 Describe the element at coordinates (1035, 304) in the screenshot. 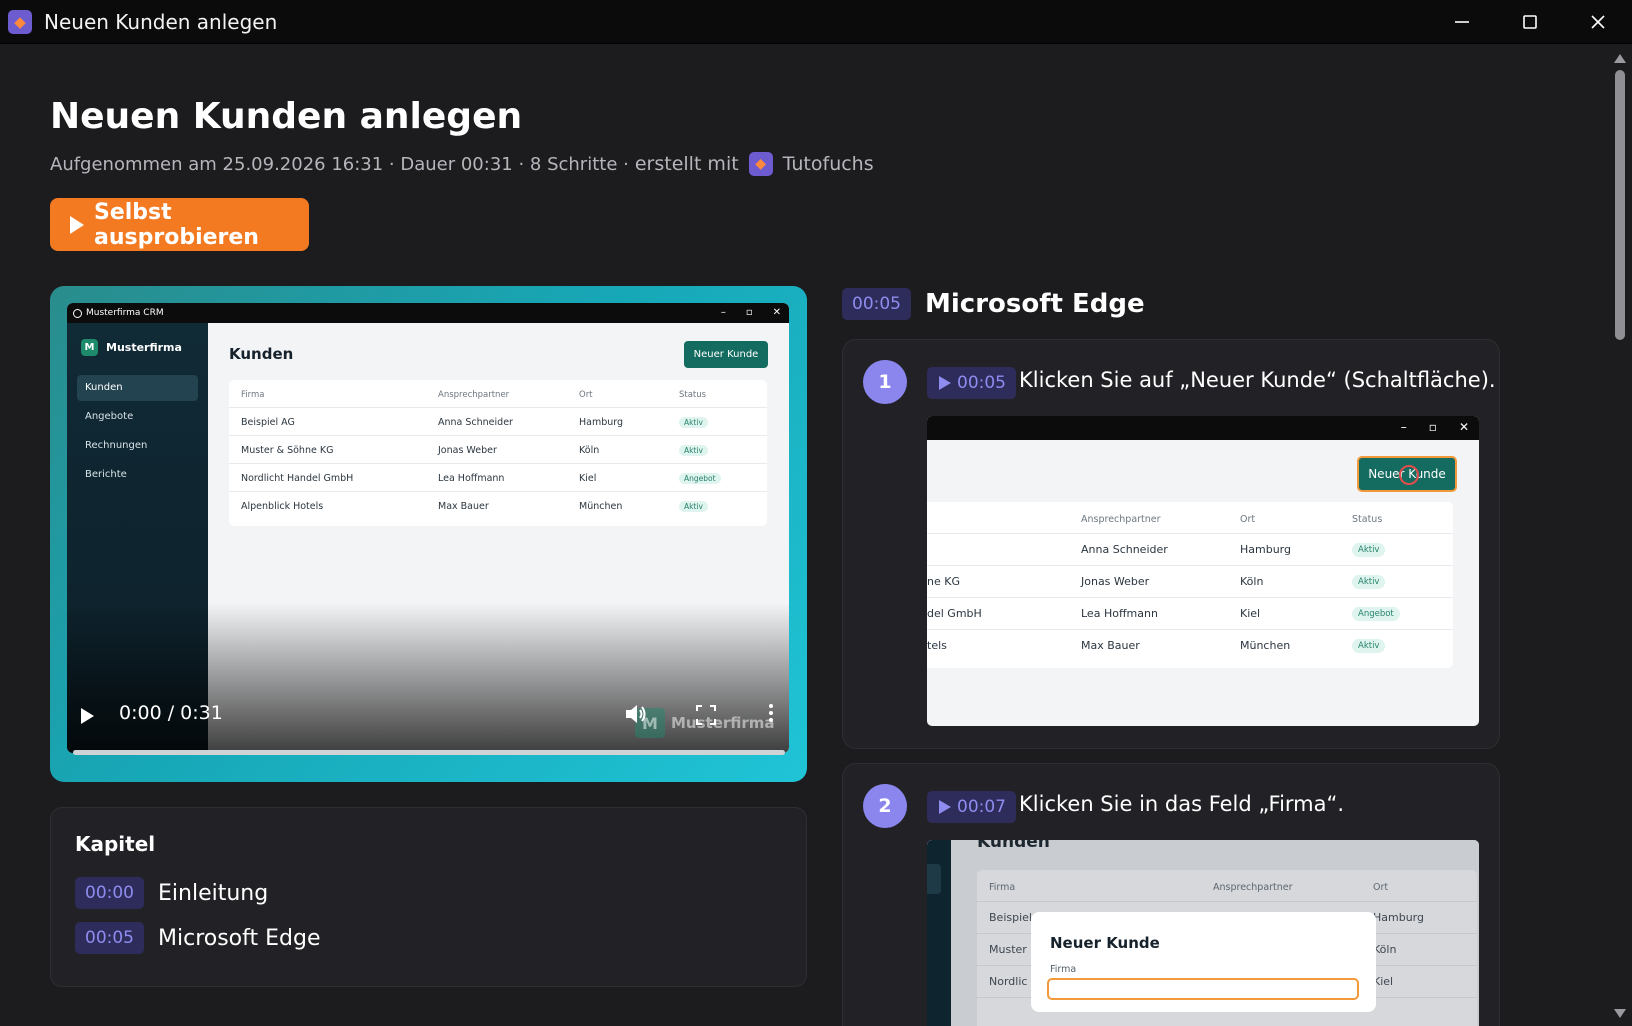

I see `section-title: Microsoft Edge` at that location.